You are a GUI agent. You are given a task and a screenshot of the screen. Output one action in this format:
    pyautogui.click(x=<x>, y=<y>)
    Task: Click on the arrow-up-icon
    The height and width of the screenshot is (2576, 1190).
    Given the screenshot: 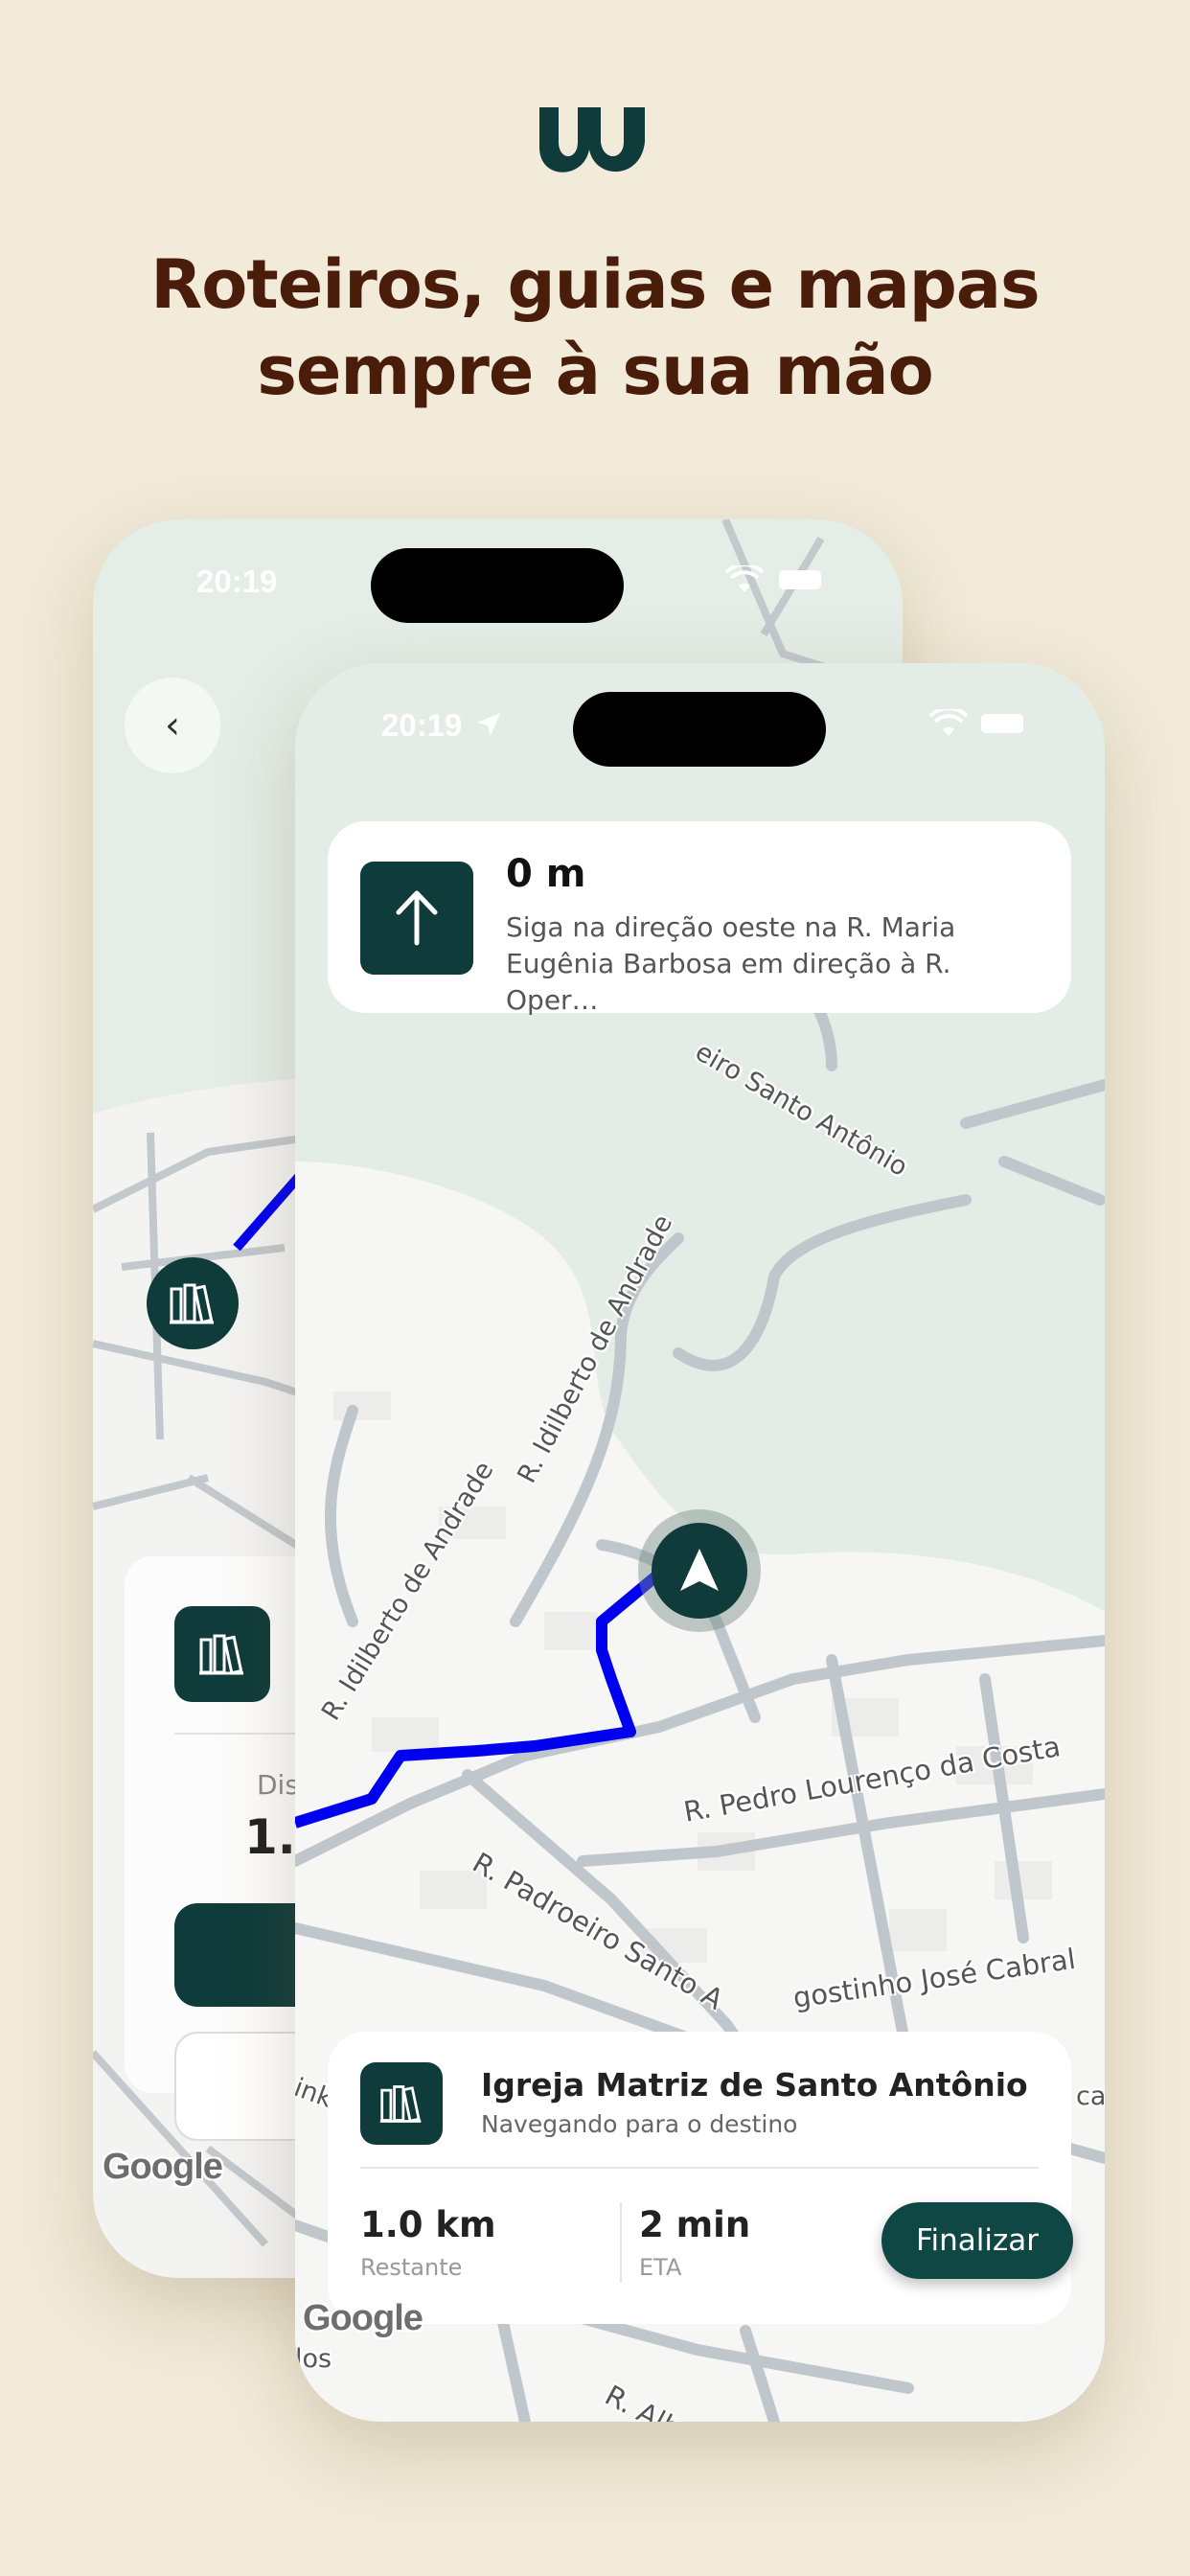 What is the action you would take?
    pyautogui.click(x=417, y=918)
    